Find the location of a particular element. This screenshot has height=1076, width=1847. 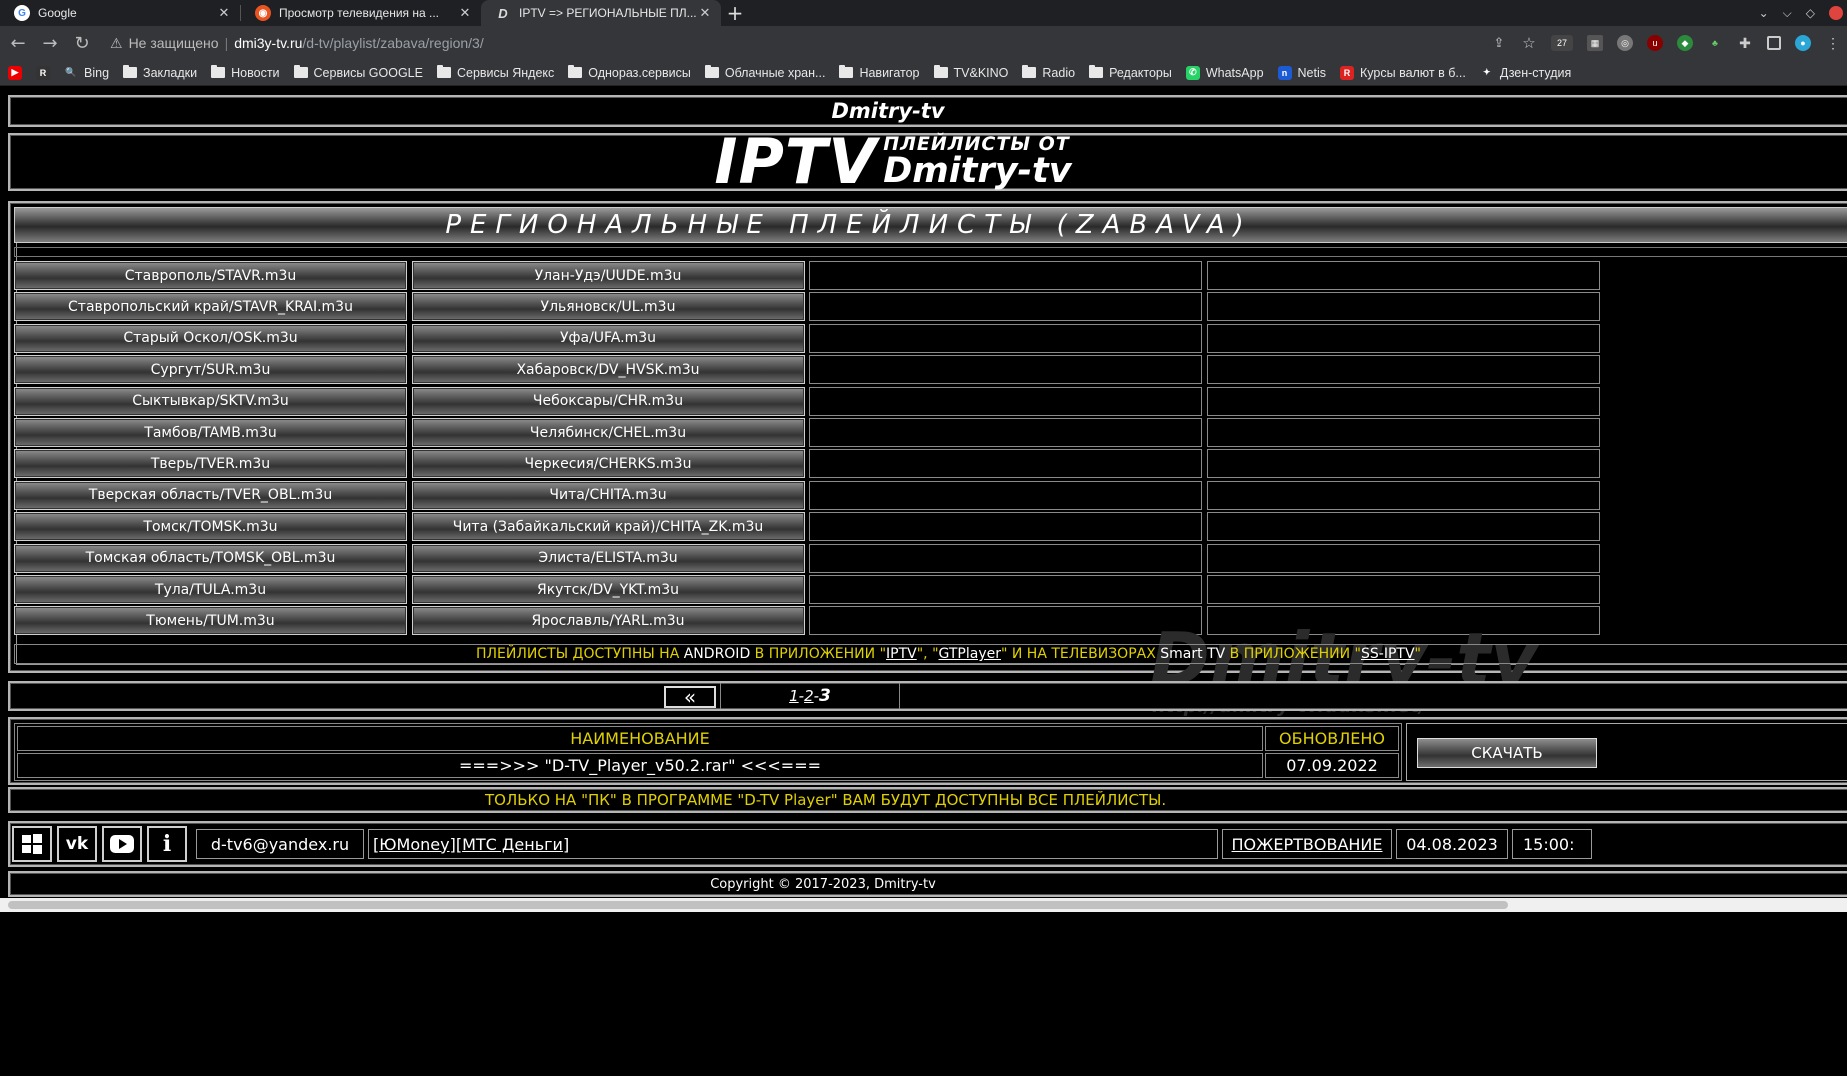

vpn-icon: ◎ is located at coordinates (1625, 43).